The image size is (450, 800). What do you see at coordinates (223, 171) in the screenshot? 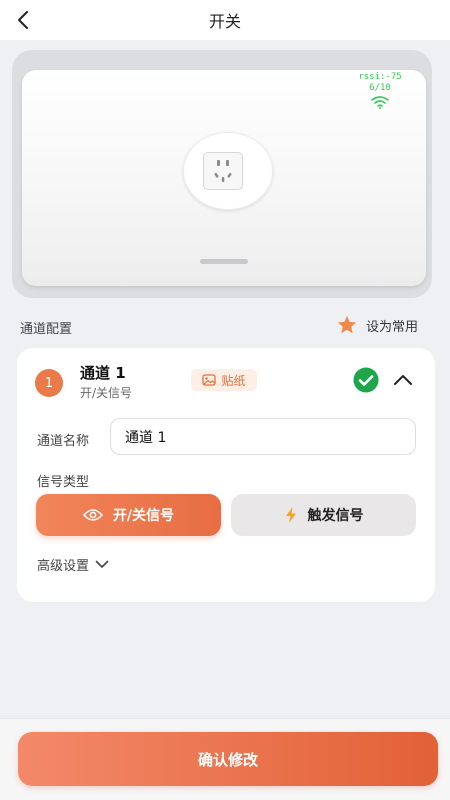
I see `power-socket-icon` at bounding box center [223, 171].